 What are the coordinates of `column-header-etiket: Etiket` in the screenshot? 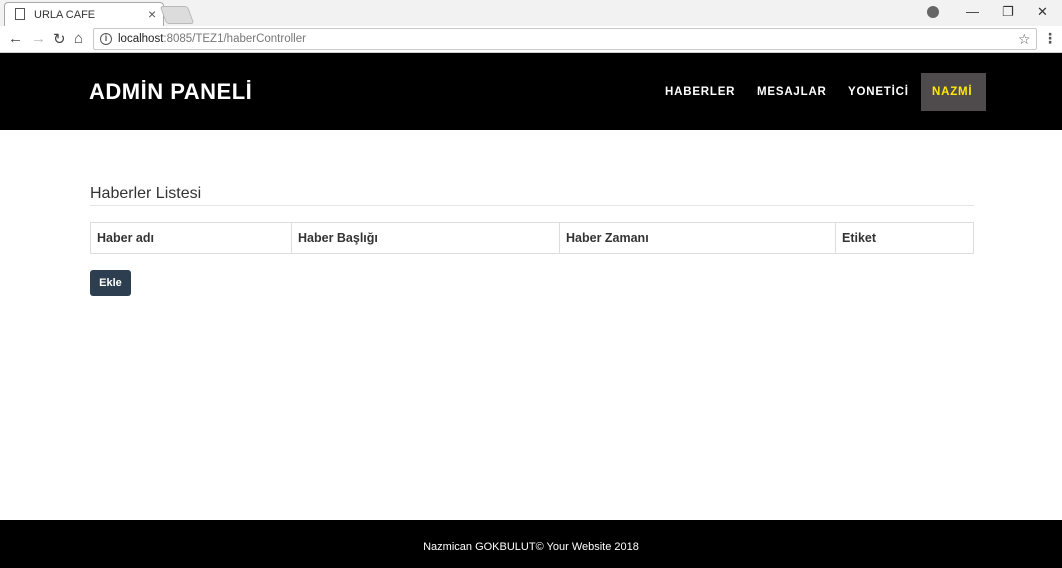 It's located at (904, 238).